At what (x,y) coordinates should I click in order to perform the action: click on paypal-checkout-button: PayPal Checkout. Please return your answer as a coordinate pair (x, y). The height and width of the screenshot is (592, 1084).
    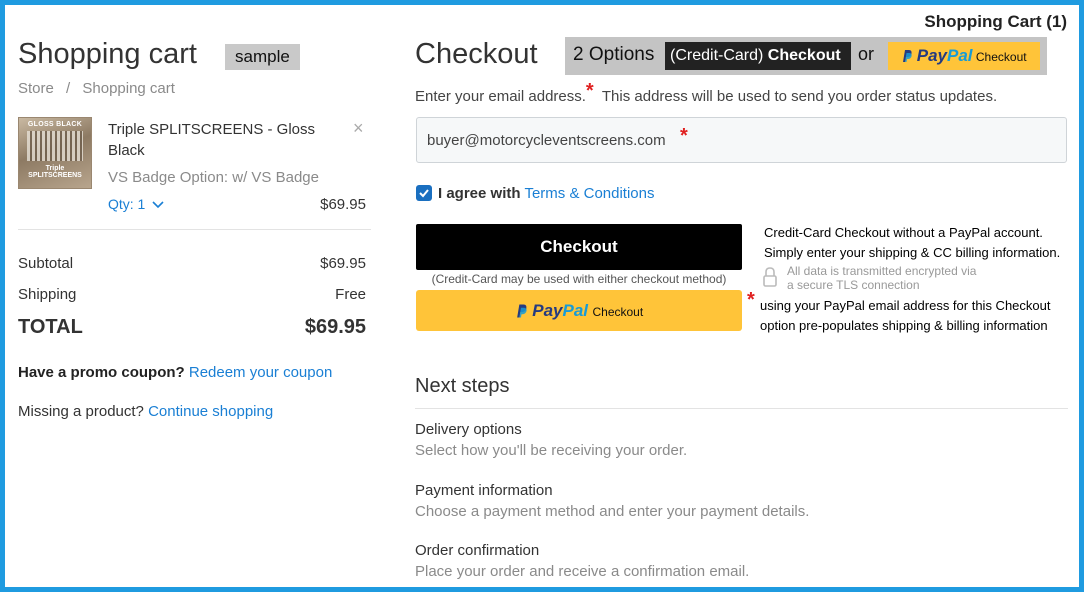
    Looking at the image, I should click on (579, 310).